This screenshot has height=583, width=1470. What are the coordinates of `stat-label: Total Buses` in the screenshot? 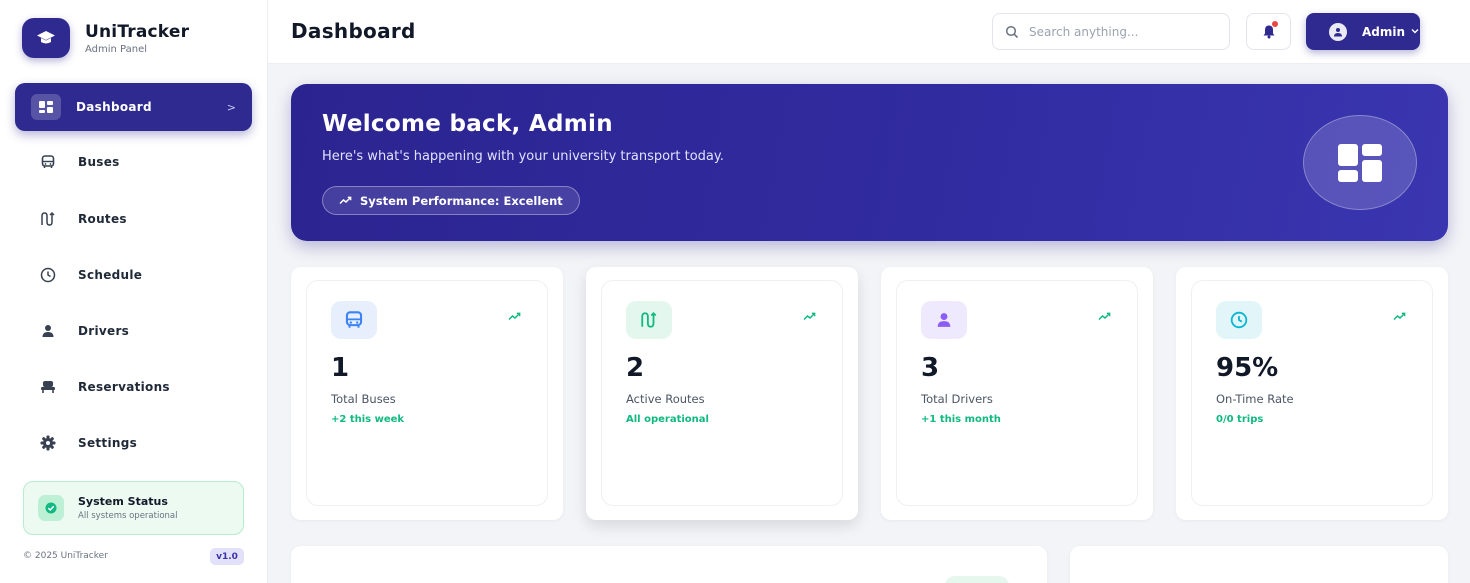 It's located at (363, 399).